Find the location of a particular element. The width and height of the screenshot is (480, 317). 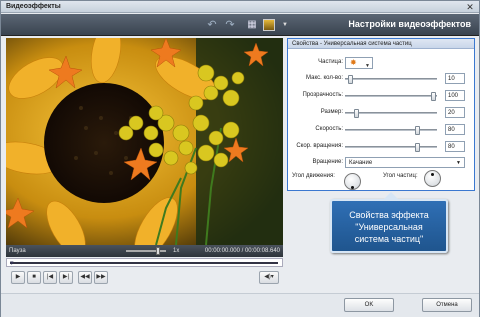

skip-back-icon: |◀ is located at coordinates (50, 277).